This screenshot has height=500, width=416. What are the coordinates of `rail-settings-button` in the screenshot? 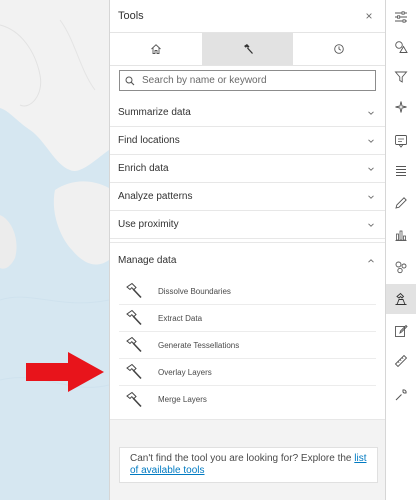 It's located at (401, 395).